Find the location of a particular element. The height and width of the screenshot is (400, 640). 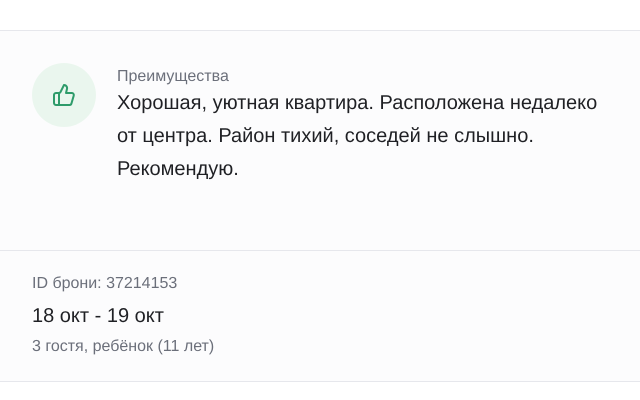

booking-id: ID брони: 37214153 is located at coordinates (105, 284).